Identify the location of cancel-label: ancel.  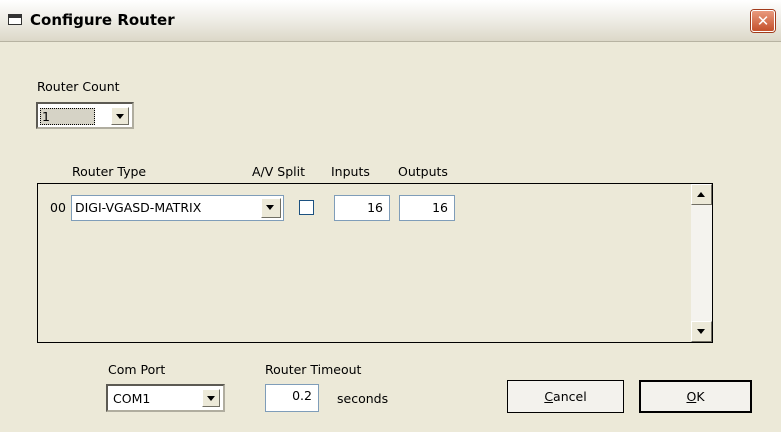
(570, 396).